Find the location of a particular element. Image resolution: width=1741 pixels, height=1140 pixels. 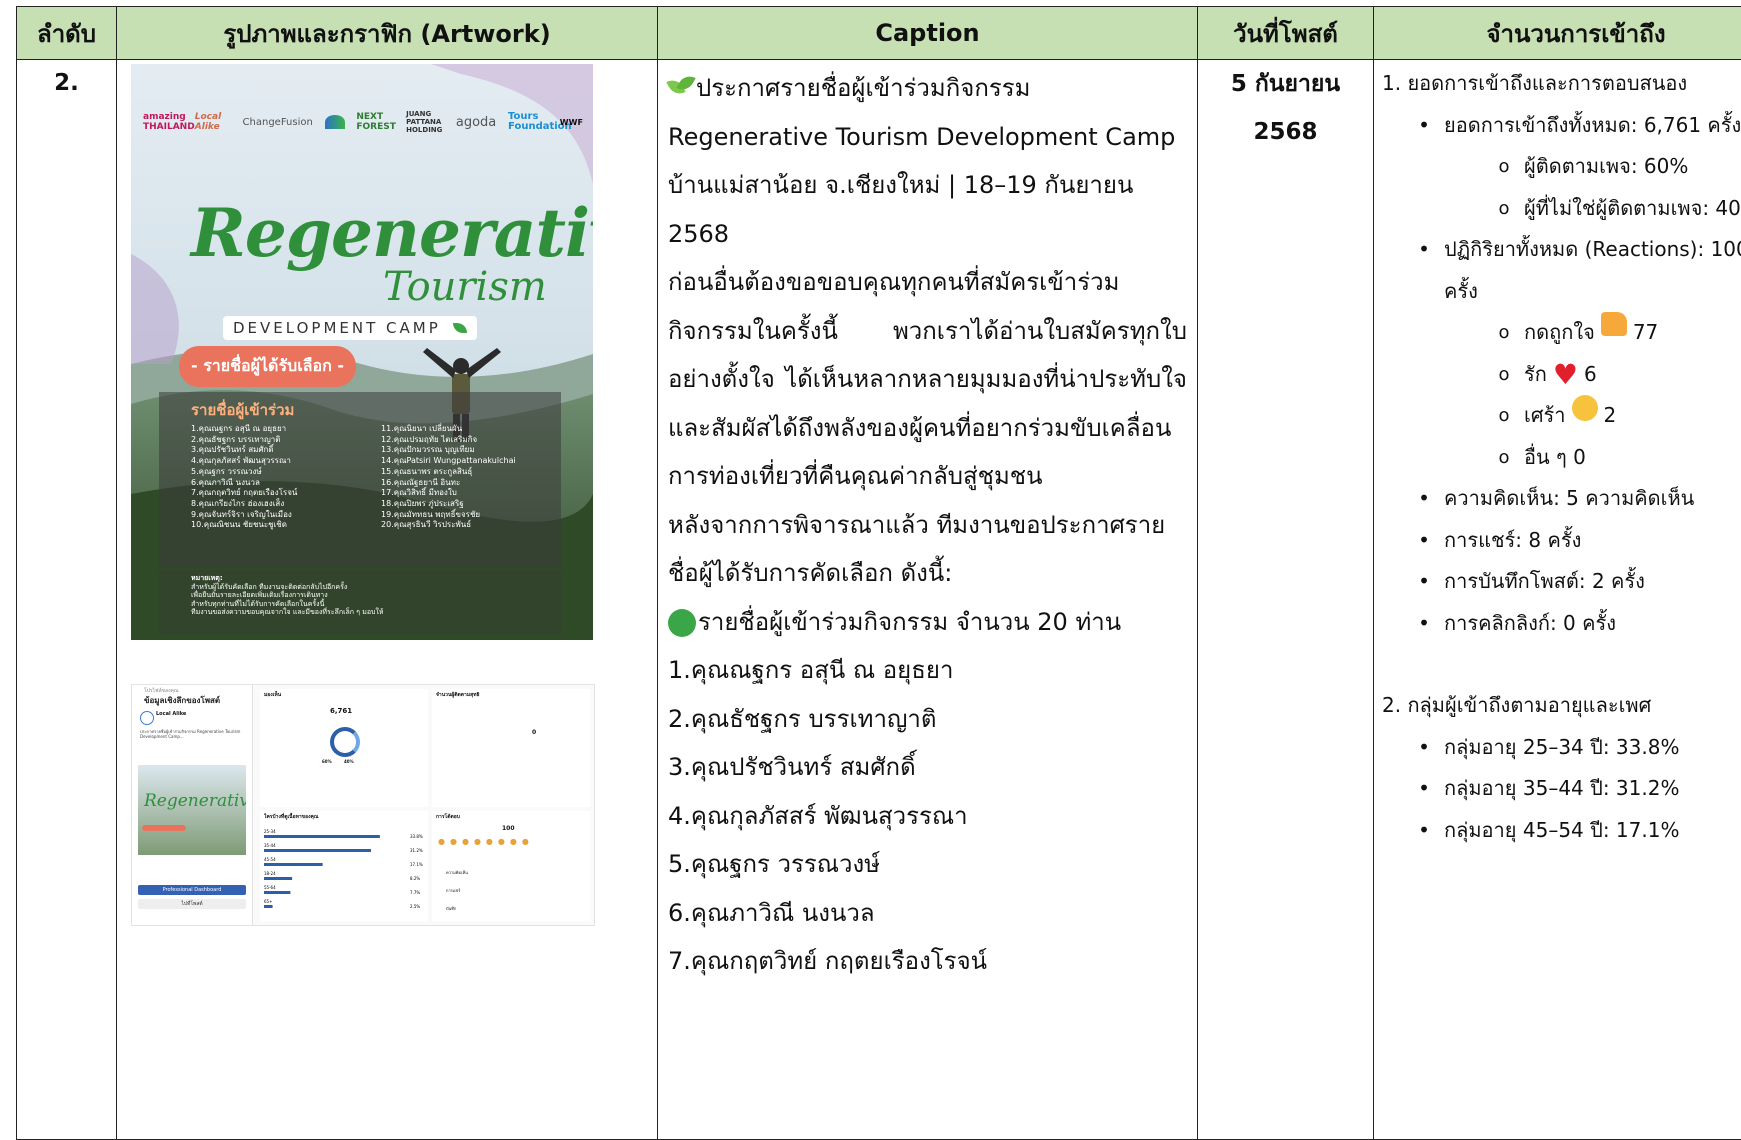

dash-avatar is located at coordinates (147, 718).